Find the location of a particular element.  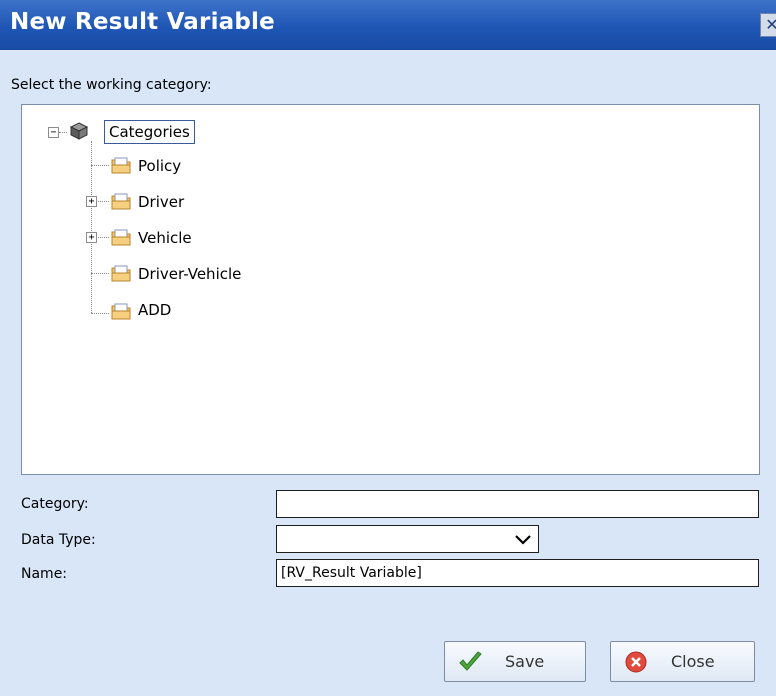

tree-node-label: ADD is located at coordinates (155, 310).